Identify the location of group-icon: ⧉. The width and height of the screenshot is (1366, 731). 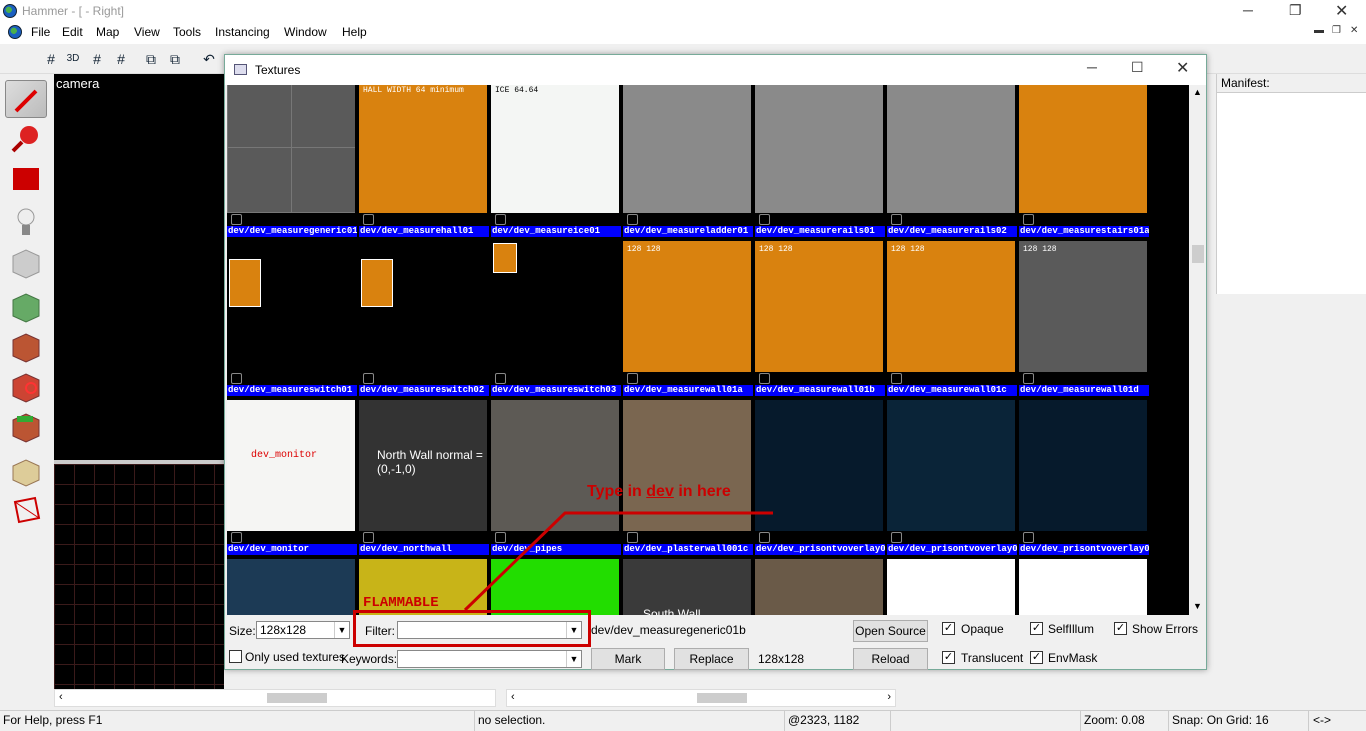
(151, 59).